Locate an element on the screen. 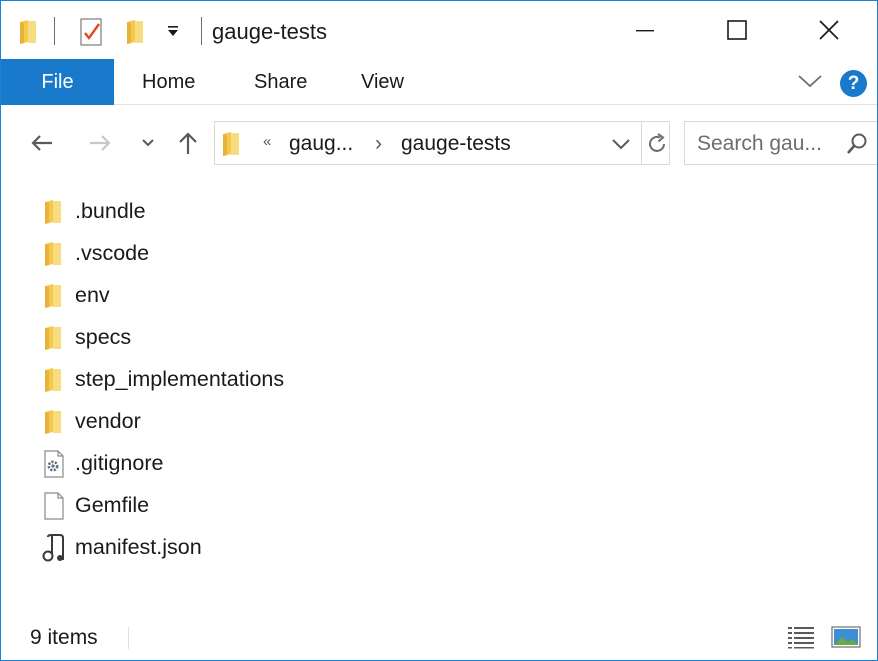 The image size is (878, 661). chevron-down-icon is located at coordinates (148, 143).